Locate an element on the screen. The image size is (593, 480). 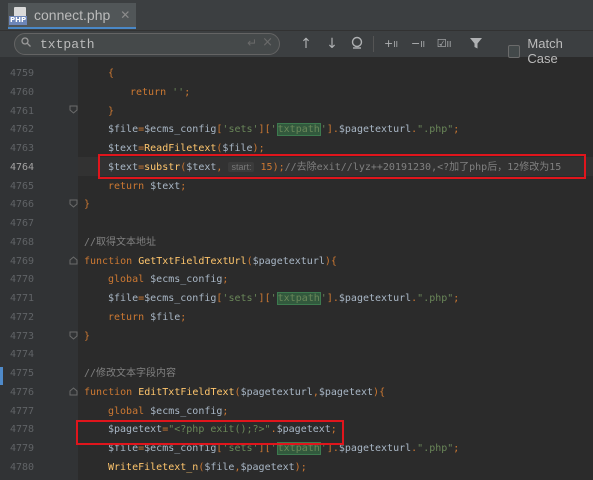
tab-title: connect.php is located at coordinates (72, 15).